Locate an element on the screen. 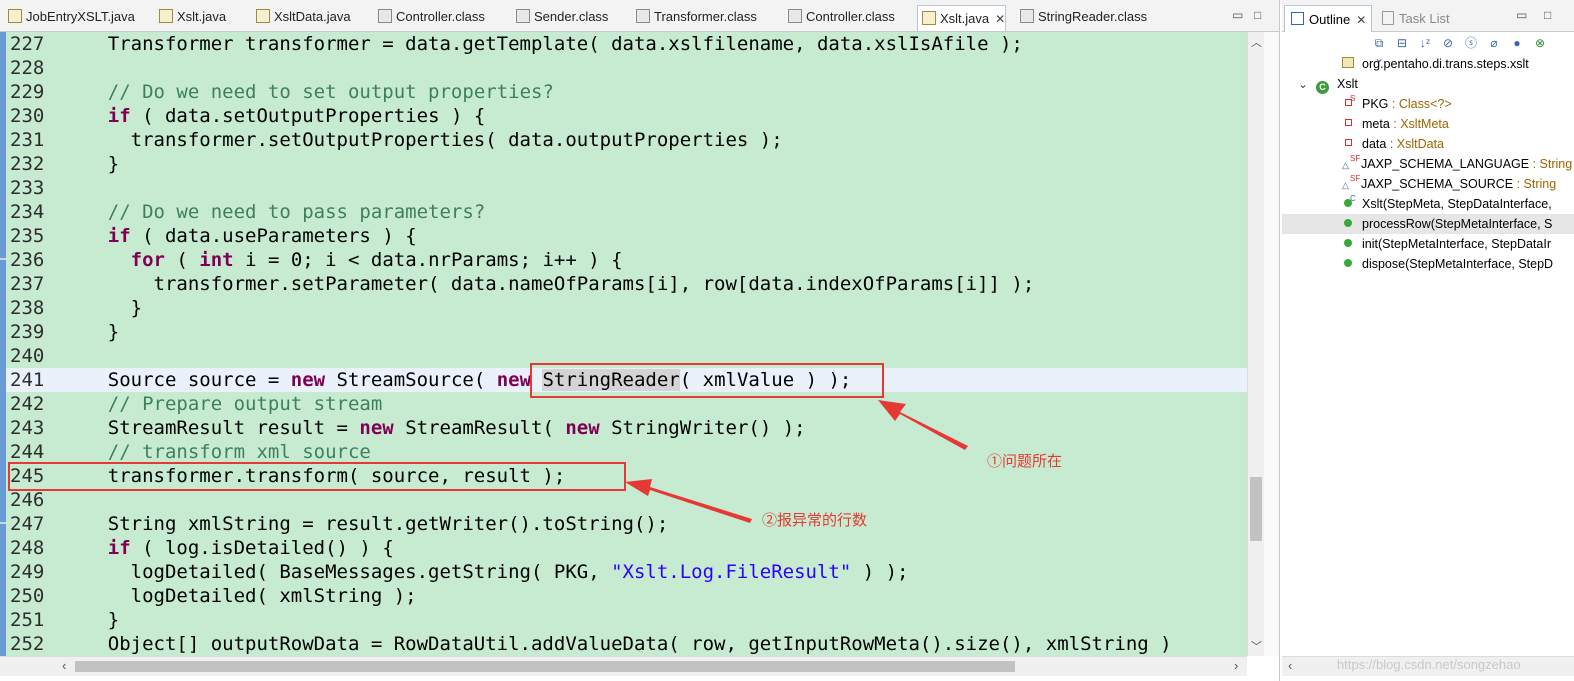 This screenshot has width=1574, height=681. outline-horizontal-scrollbar: ‹ https://blog.csdn.net/songzehao is located at coordinates (1428, 666).